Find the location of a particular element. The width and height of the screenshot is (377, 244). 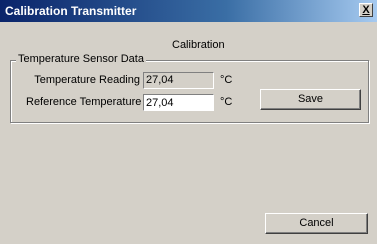

close-icon: X is located at coordinates (366, 10).